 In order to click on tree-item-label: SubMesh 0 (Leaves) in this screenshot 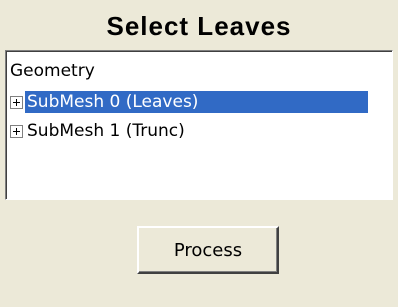, I will do `click(196, 102)`.